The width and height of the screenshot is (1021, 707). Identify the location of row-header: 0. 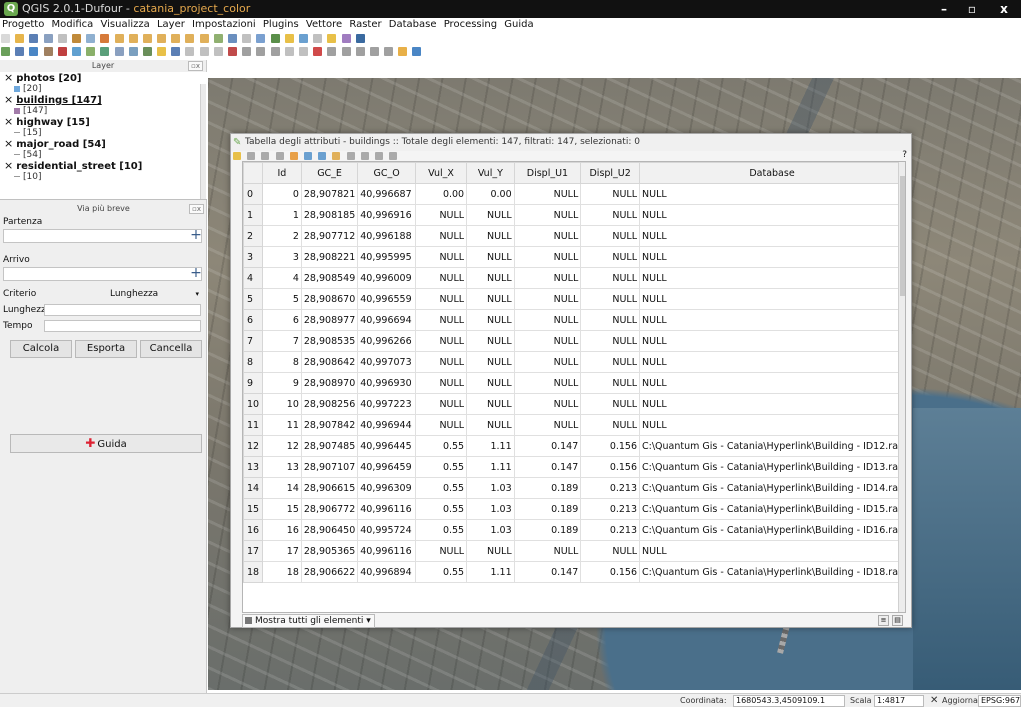
(253, 194).